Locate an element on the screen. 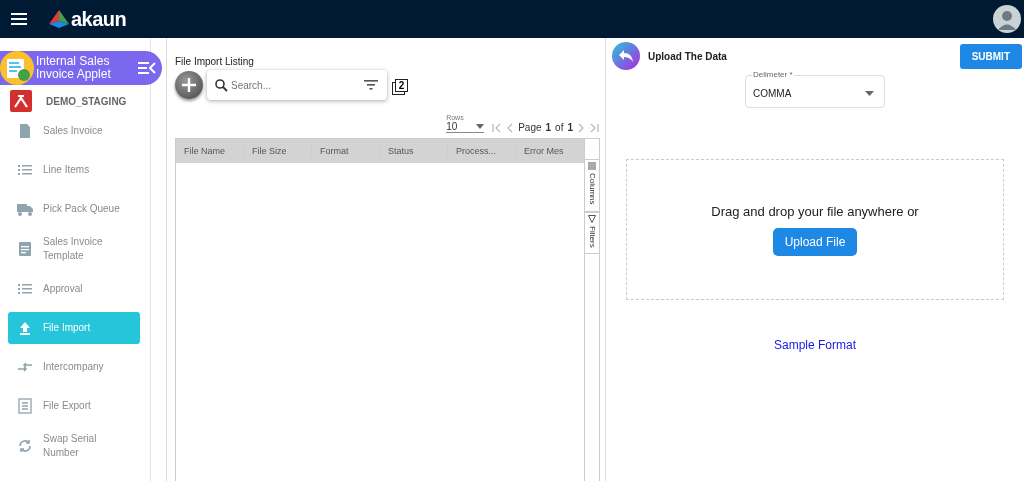 Image resolution: width=1024 pixels, height=481 pixels. submit-button: SUBMIT is located at coordinates (990, 56).